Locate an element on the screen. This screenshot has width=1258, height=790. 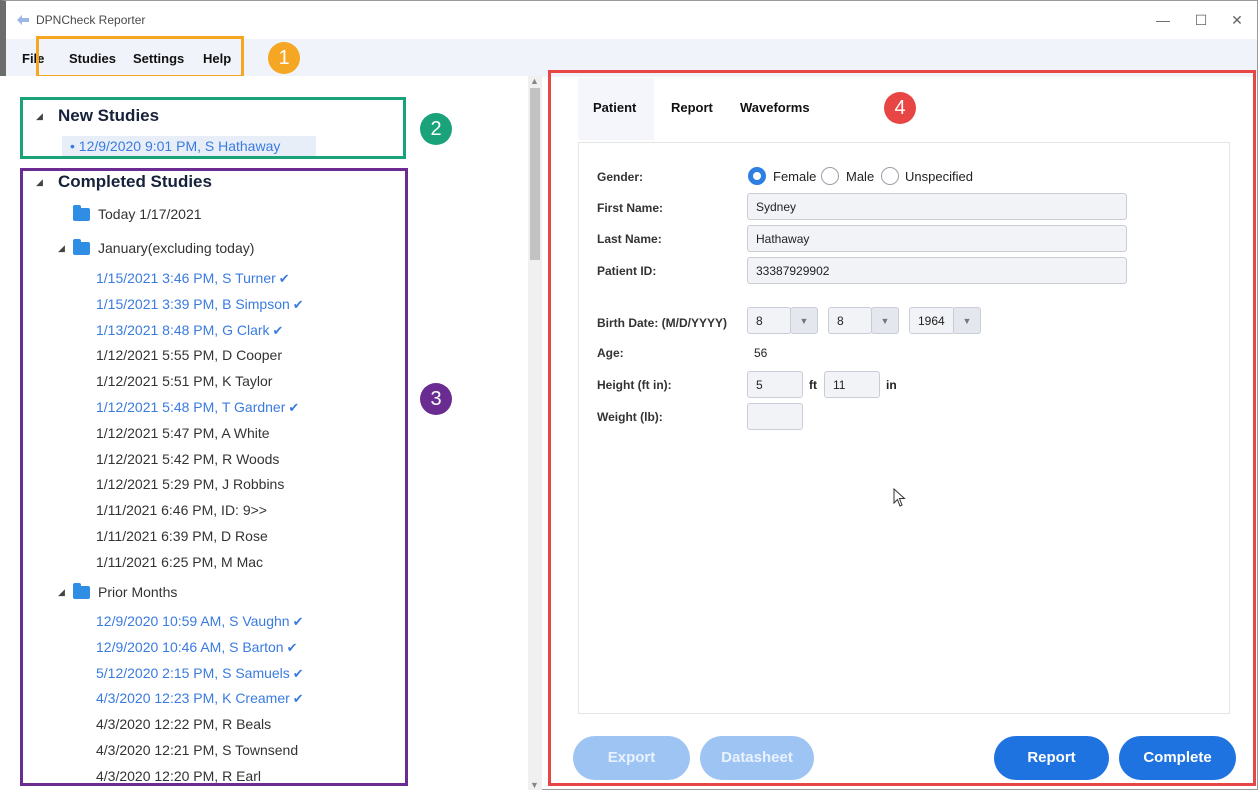
callout-number-2: 2 is located at coordinates (436, 129).